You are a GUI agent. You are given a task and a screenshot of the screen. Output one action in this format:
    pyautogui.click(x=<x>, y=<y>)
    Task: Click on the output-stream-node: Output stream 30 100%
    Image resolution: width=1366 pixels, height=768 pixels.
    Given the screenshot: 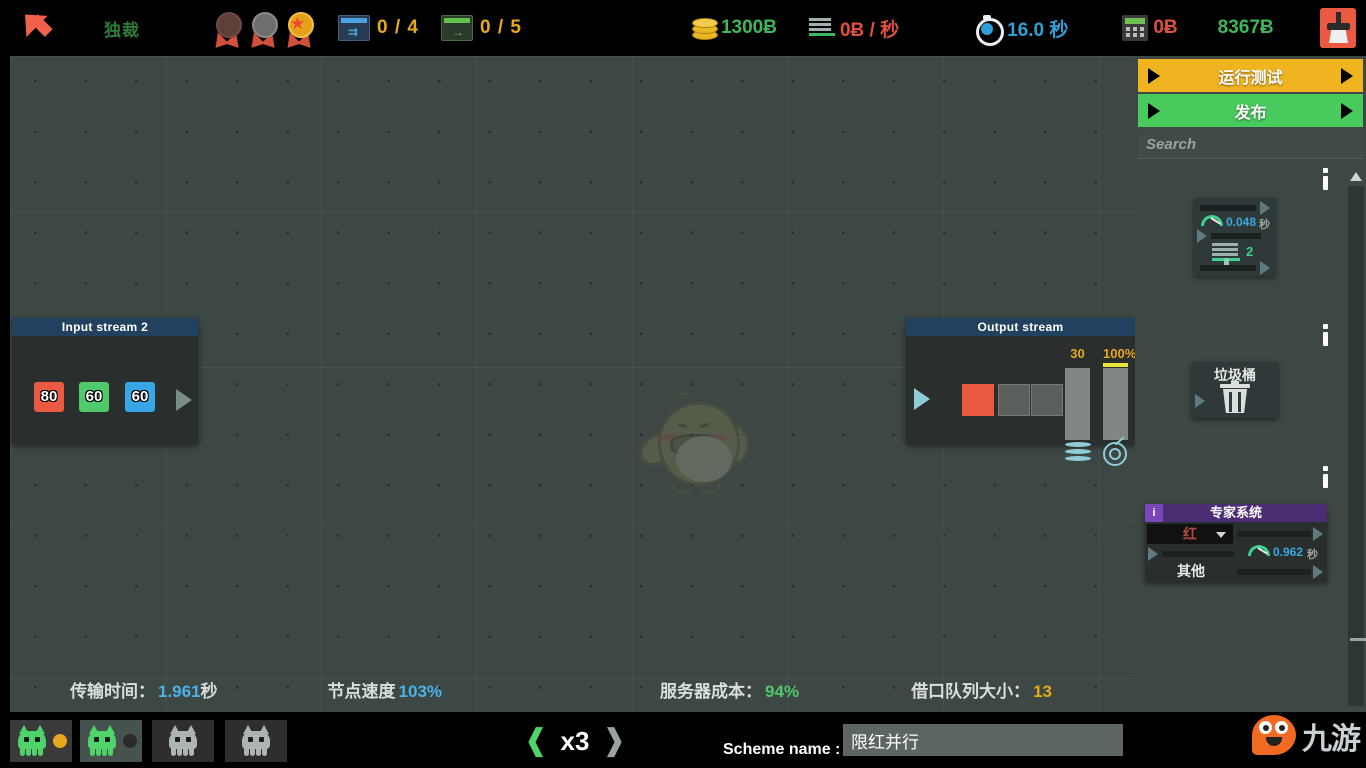 What is the action you would take?
    pyautogui.click(x=1020, y=392)
    